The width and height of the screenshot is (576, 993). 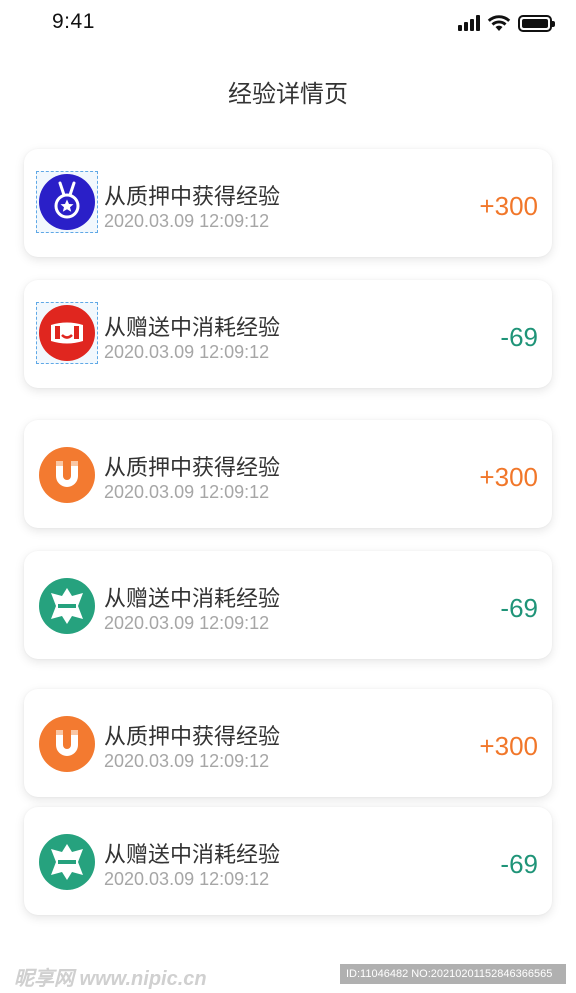 What do you see at coordinates (469, 23) in the screenshot?
I see `signal-icon` at bounding box center [469, 23].